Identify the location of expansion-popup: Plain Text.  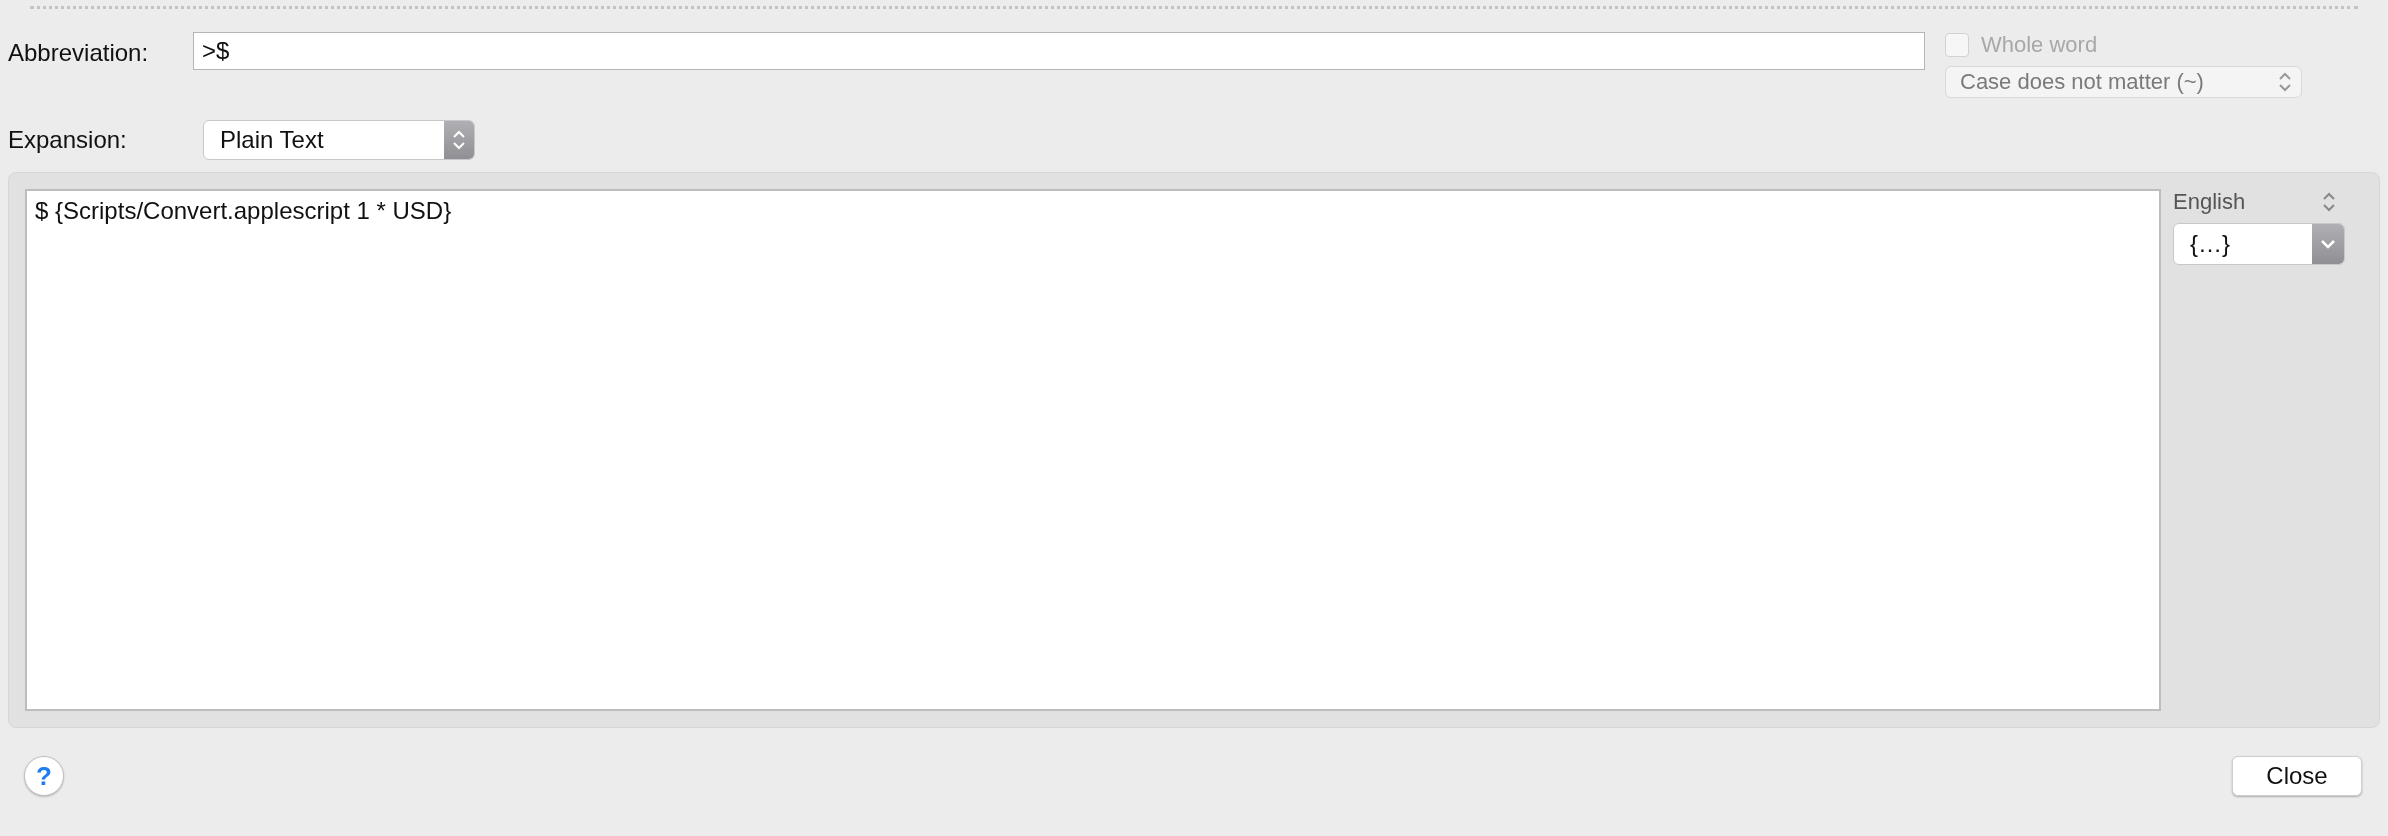
(339, 140).